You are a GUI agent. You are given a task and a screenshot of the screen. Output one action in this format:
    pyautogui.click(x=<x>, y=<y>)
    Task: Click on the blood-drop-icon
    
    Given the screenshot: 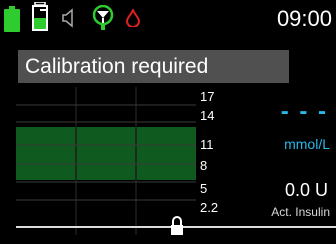 What is the action you would take?
    pyautogui.click(x=133, y=18)
    